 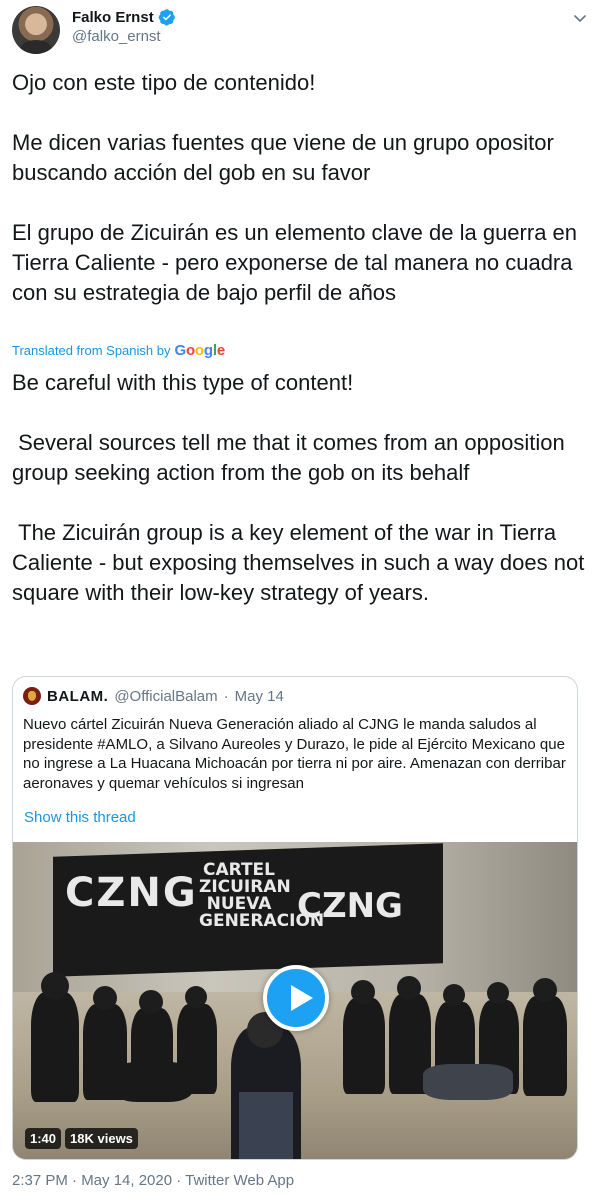 What do you see at coordinates (580, 18) in the screenshot?
I see `chevron-down-icon` at bounding box center [580, 18].